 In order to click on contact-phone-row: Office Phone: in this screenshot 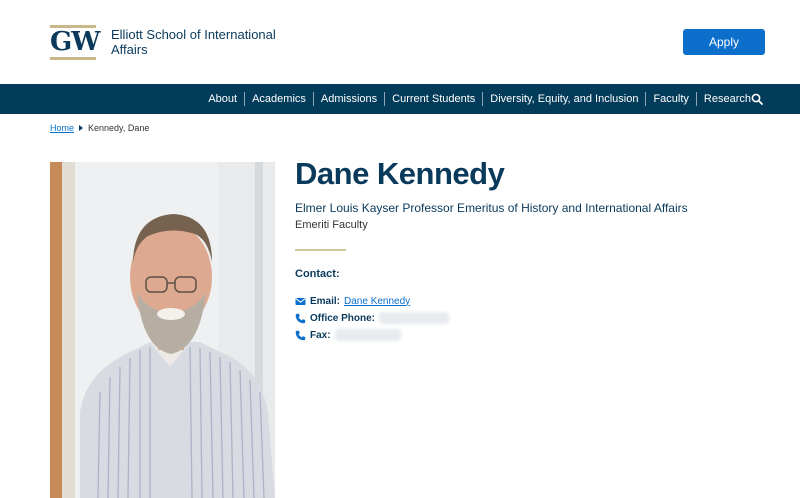, I will do `click(372, 318)`.